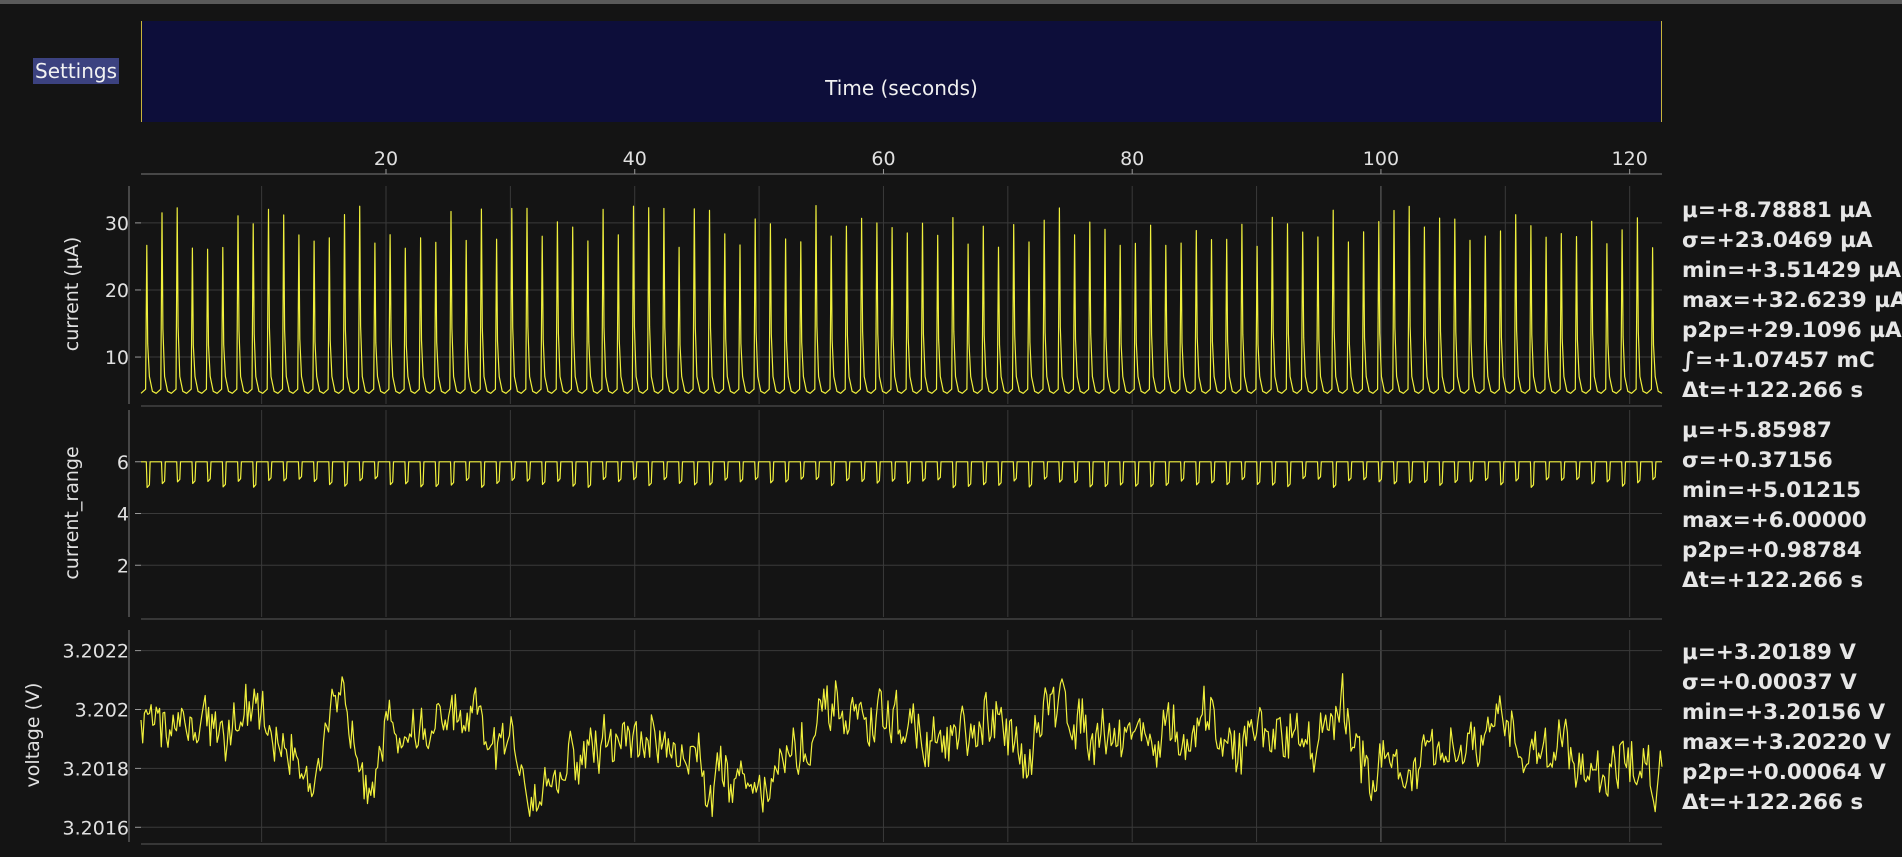 The width and height of the screenshot is (1902, 857). Describe the element at coordinates (117, 291) in the screenshot. I see `y-tick-label: 20` at that location.